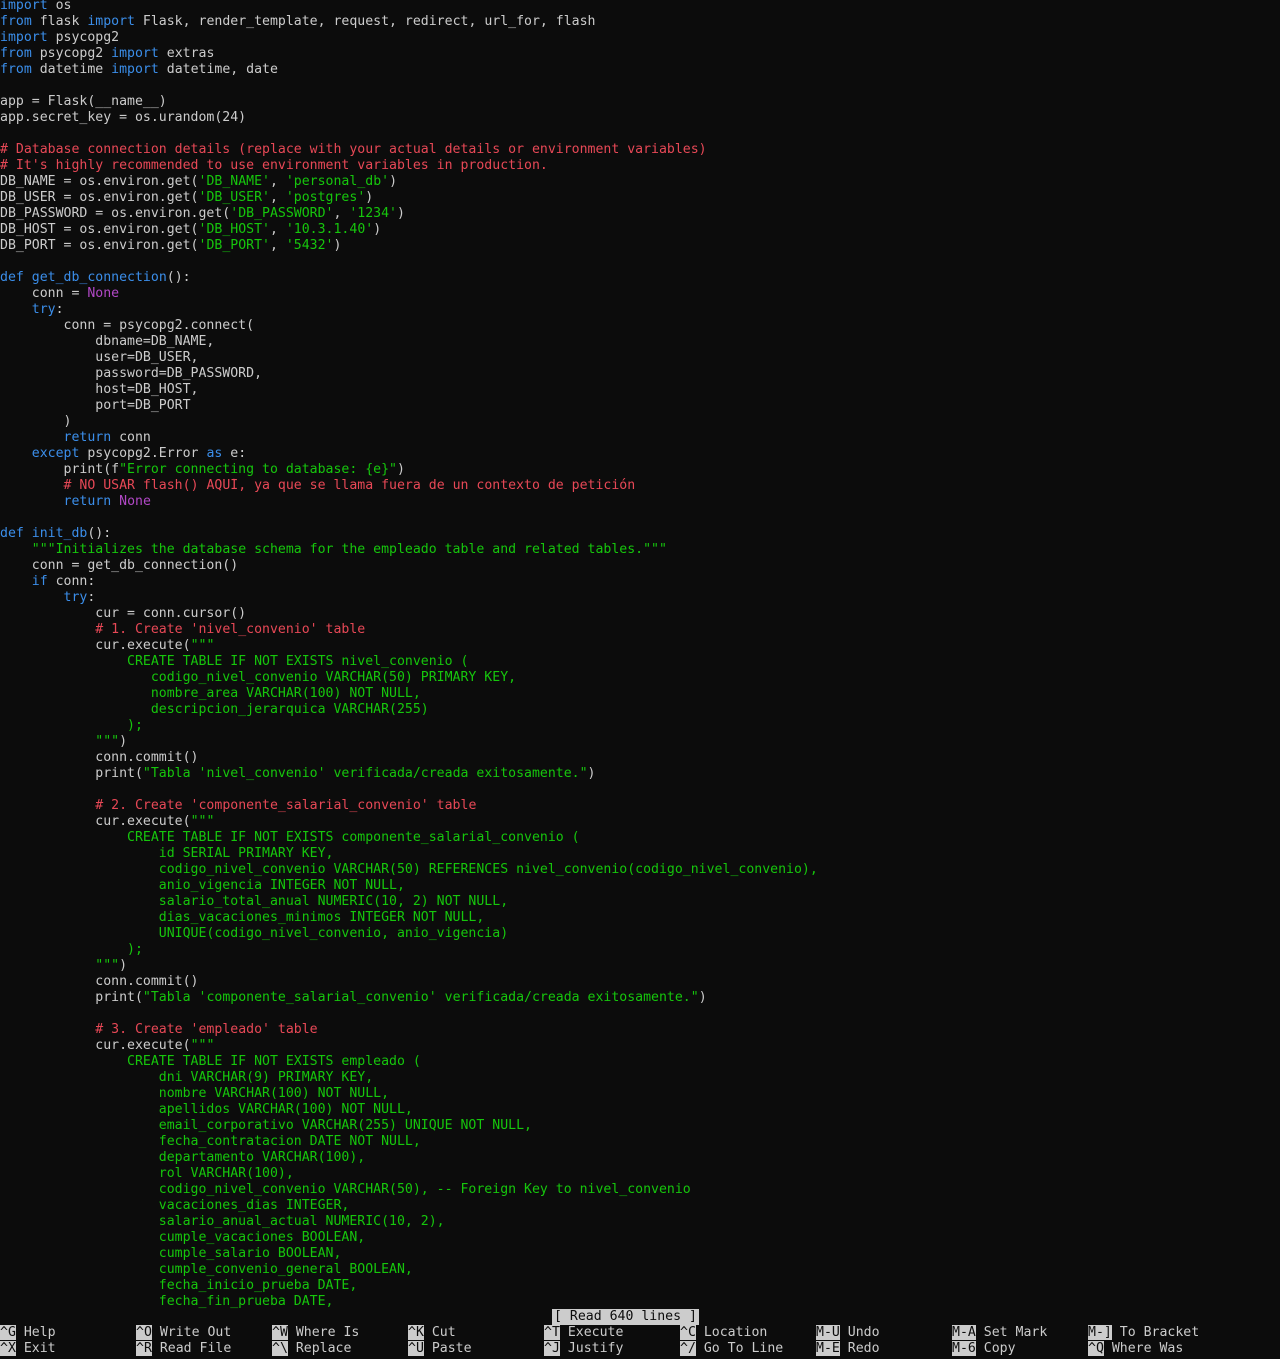  I want to click on code-line: nombre VARCHAR(100) NOT NULL,, so click(640, 1094).